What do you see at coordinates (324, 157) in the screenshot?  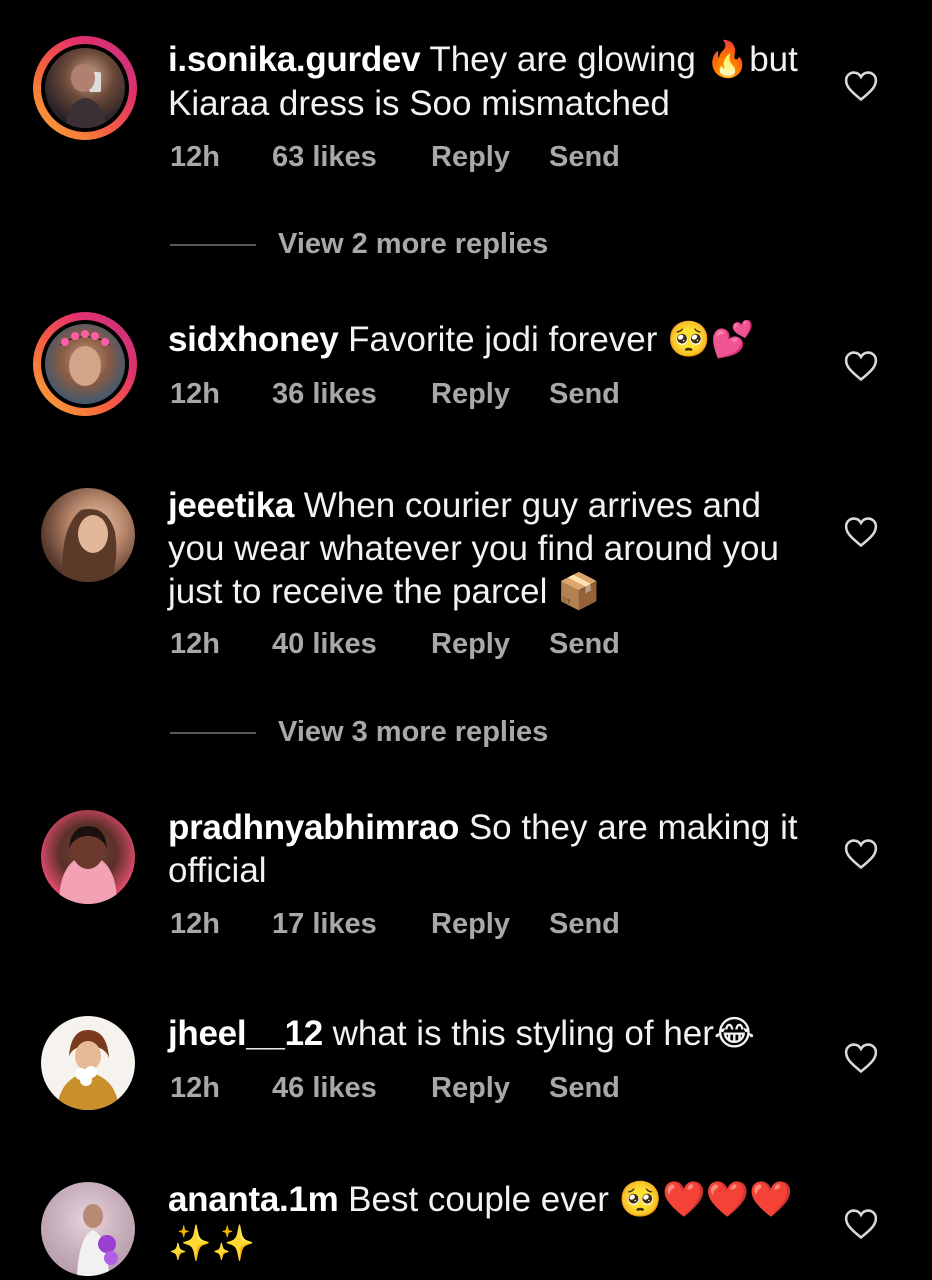 I see `likes-count: 63 likes` at bounding box center [324, 157].